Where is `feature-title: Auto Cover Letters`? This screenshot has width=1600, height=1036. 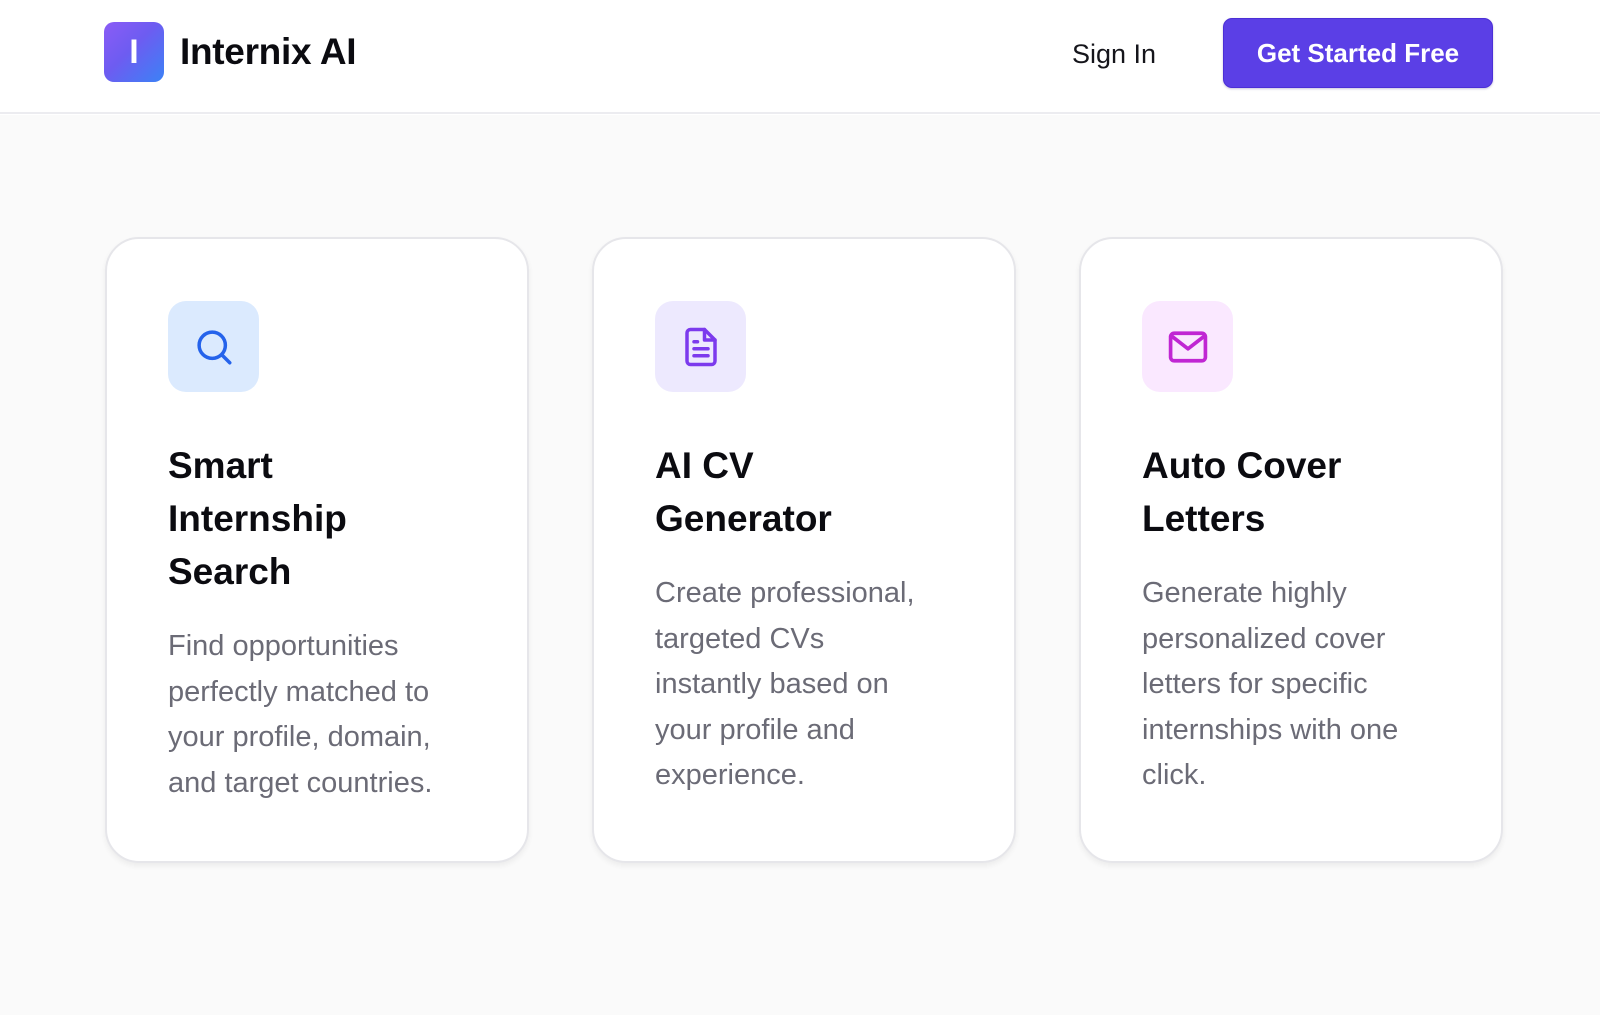 feature-title: Auto Cover Letters is located at coordinates (1242, 492).